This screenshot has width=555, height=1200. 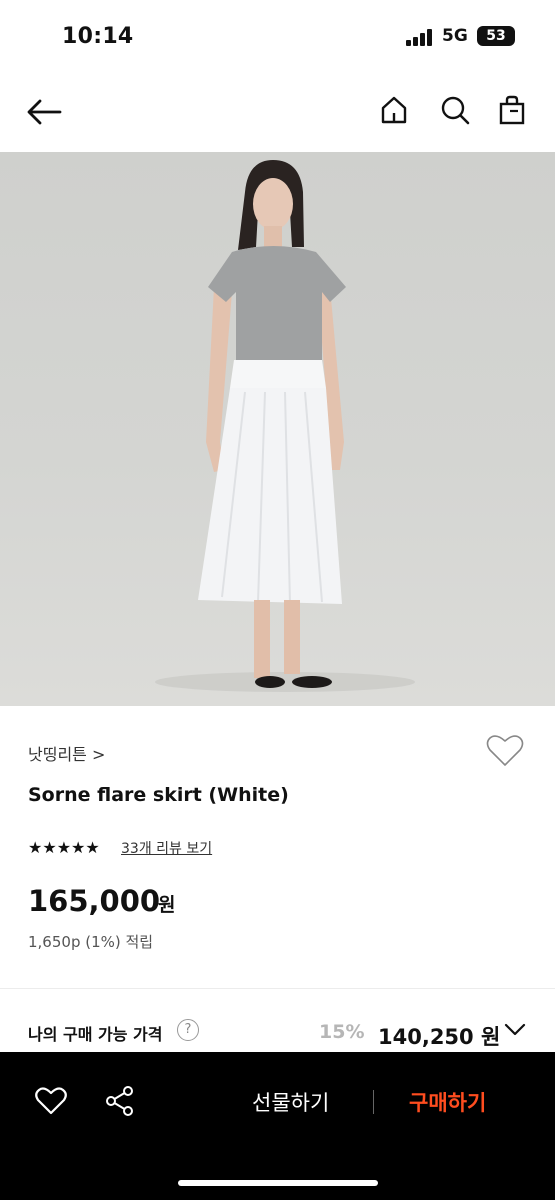 I want to click on home-icon, so click(x=394, y=110).